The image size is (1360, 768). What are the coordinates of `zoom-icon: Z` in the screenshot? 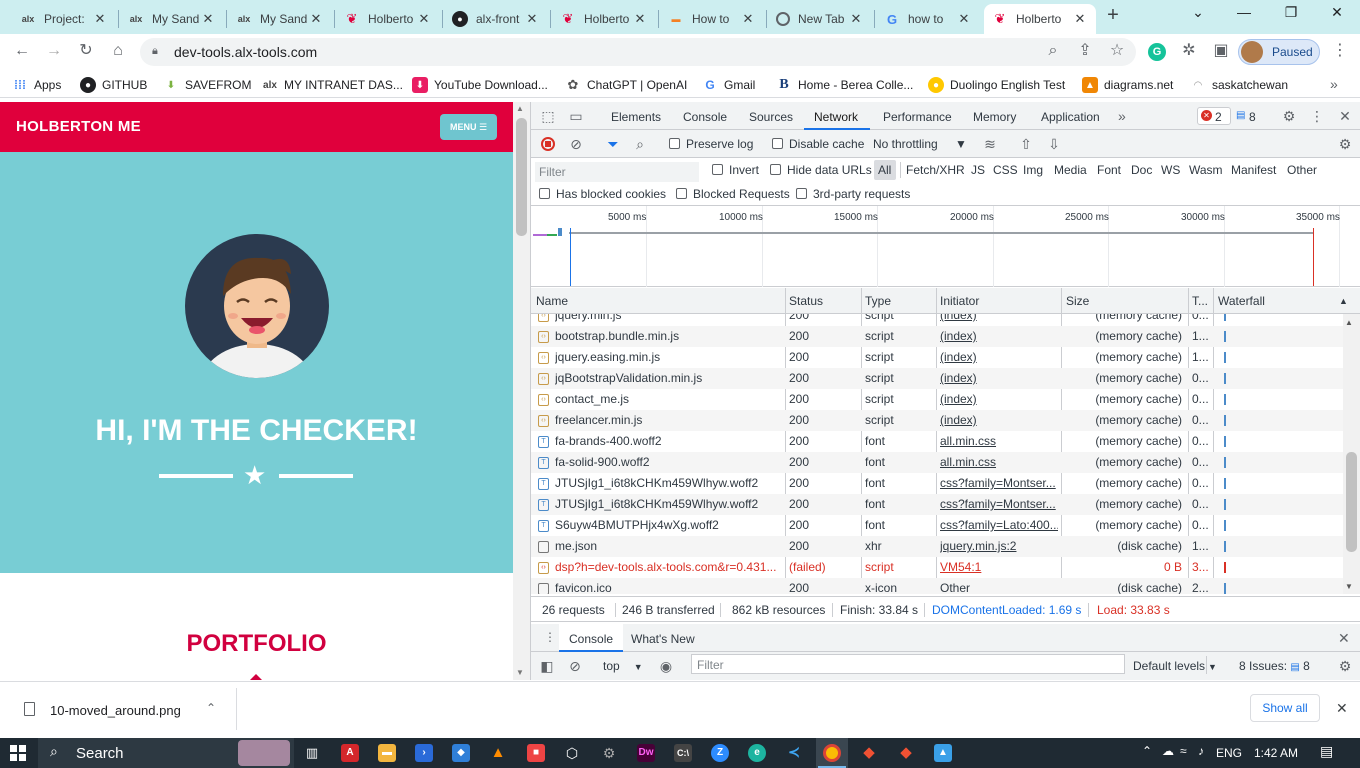 It's located at (720, 753).